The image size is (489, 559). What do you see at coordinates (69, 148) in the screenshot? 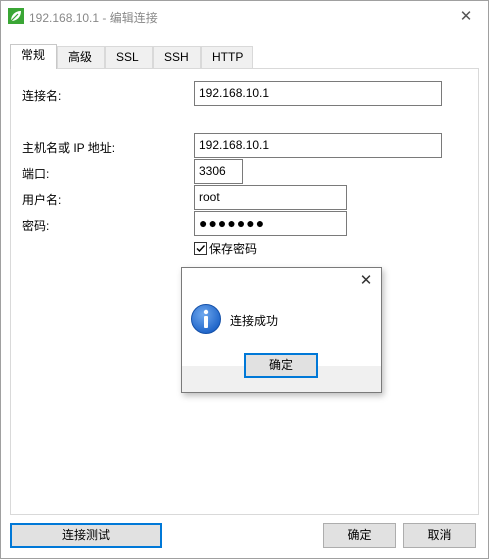
I see `host-label: 主机名或 IP 地址:` at bounding box center [69, 148].